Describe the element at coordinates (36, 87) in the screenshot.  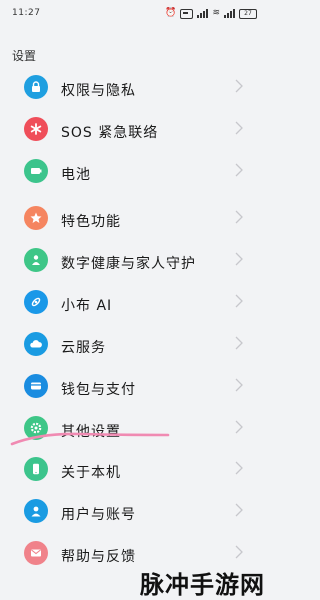
I see `lock-icon` at that location.